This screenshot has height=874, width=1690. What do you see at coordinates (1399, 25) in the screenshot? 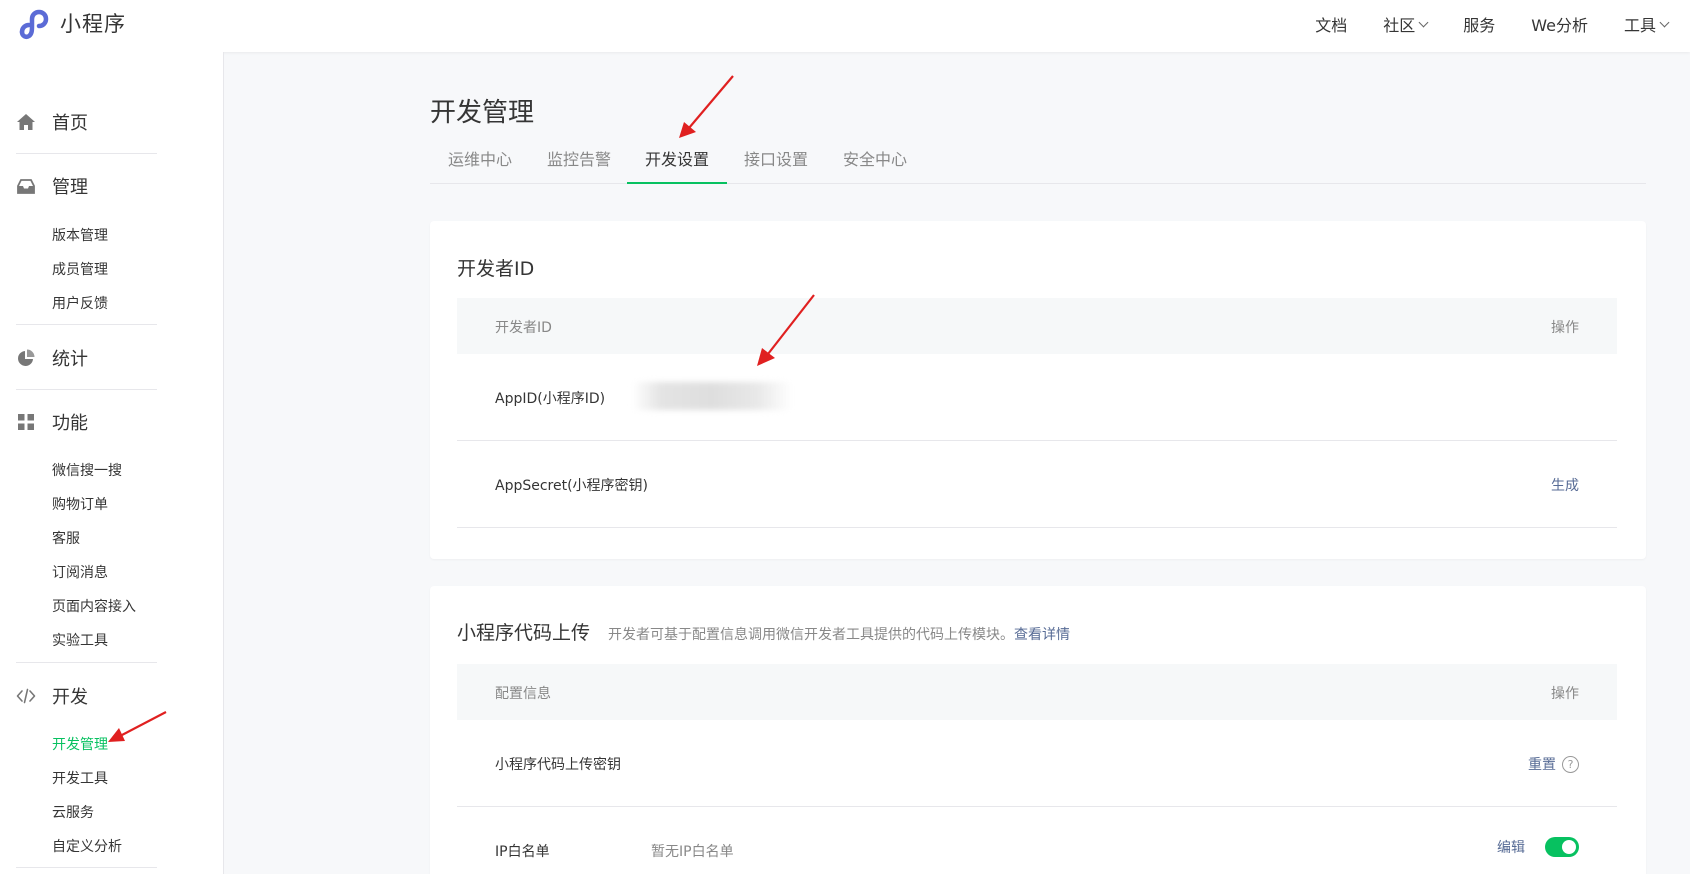
I see `topnav-community-label: 社区` at bounding box center [1399, 25].